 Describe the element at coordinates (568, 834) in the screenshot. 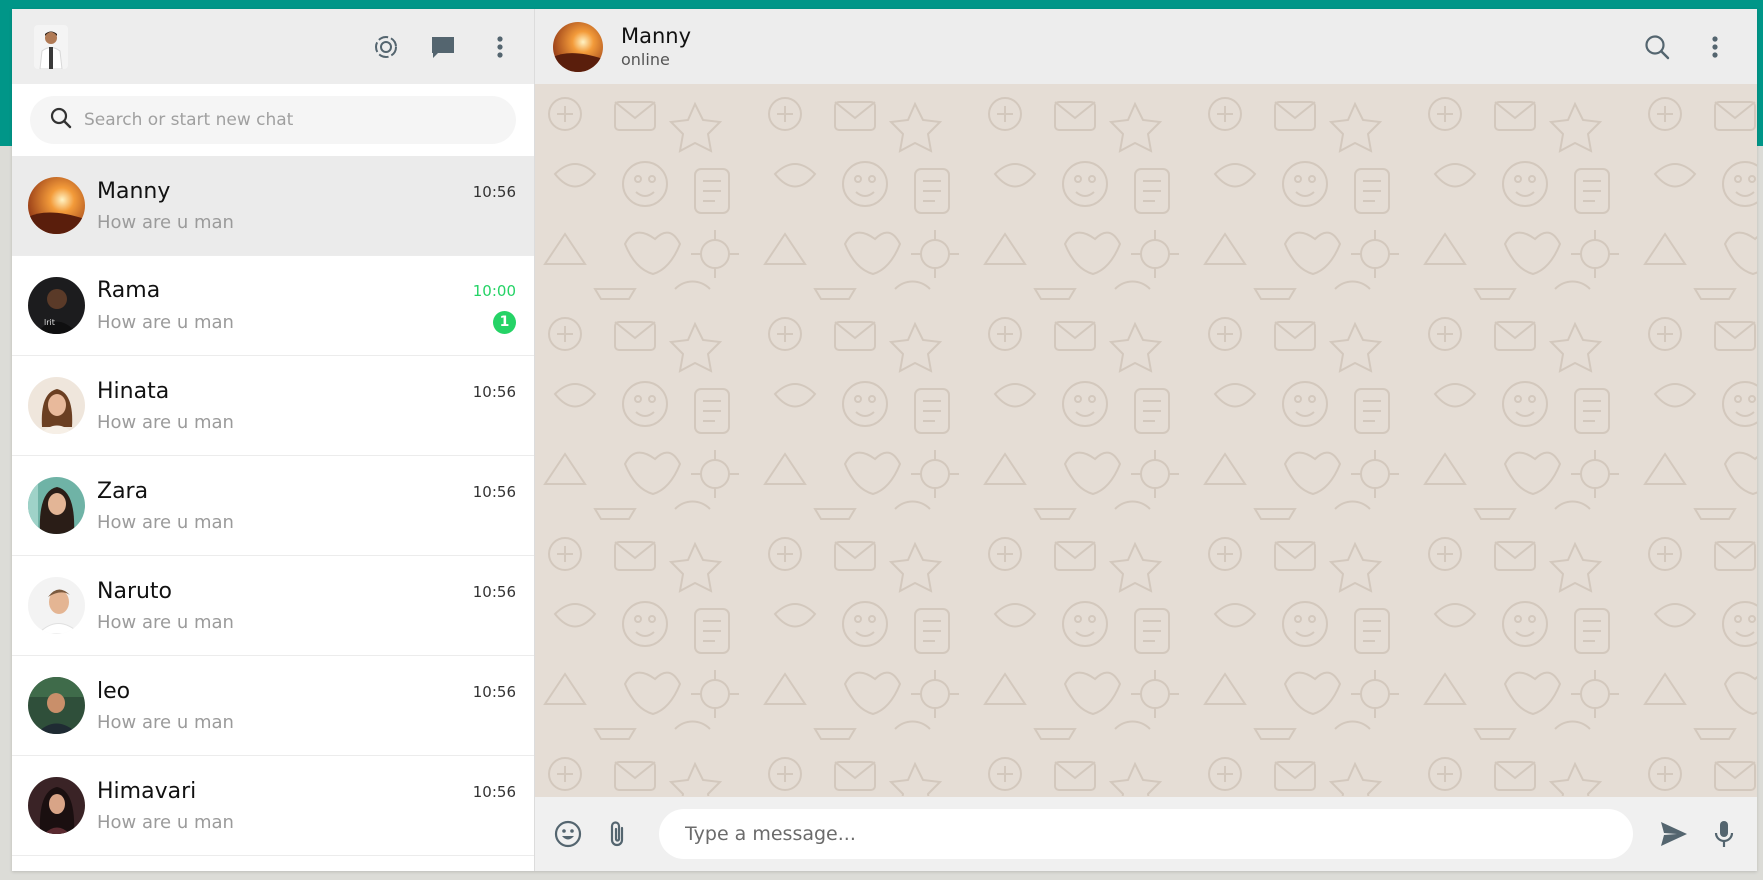

I see `emoji-icon` at that location.